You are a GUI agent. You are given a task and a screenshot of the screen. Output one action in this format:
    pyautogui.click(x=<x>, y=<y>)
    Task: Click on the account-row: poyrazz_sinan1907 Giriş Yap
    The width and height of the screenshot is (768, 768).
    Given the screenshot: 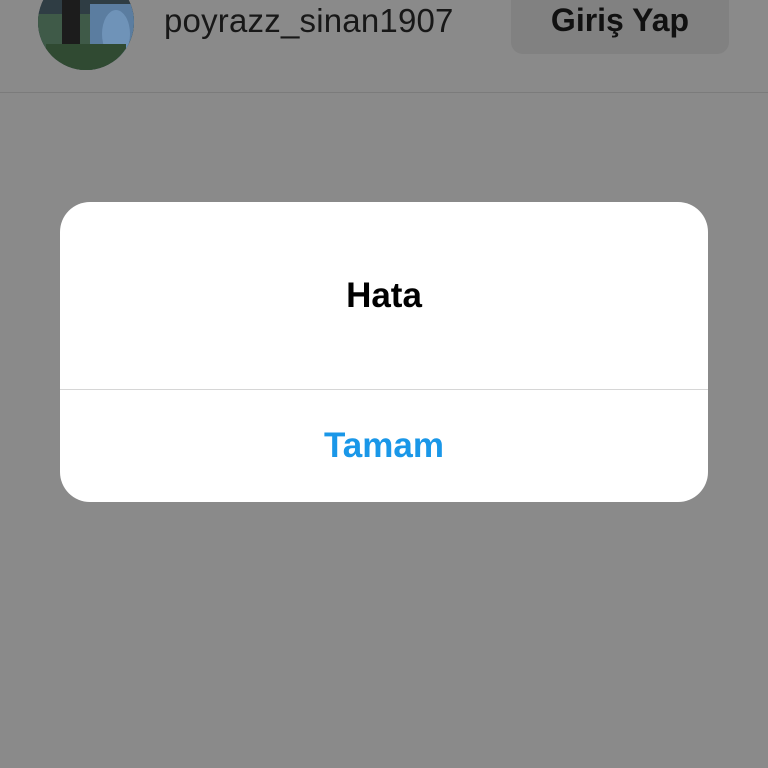 What is the action you would take?
    pyautogui.click(x=384, y=46)
    